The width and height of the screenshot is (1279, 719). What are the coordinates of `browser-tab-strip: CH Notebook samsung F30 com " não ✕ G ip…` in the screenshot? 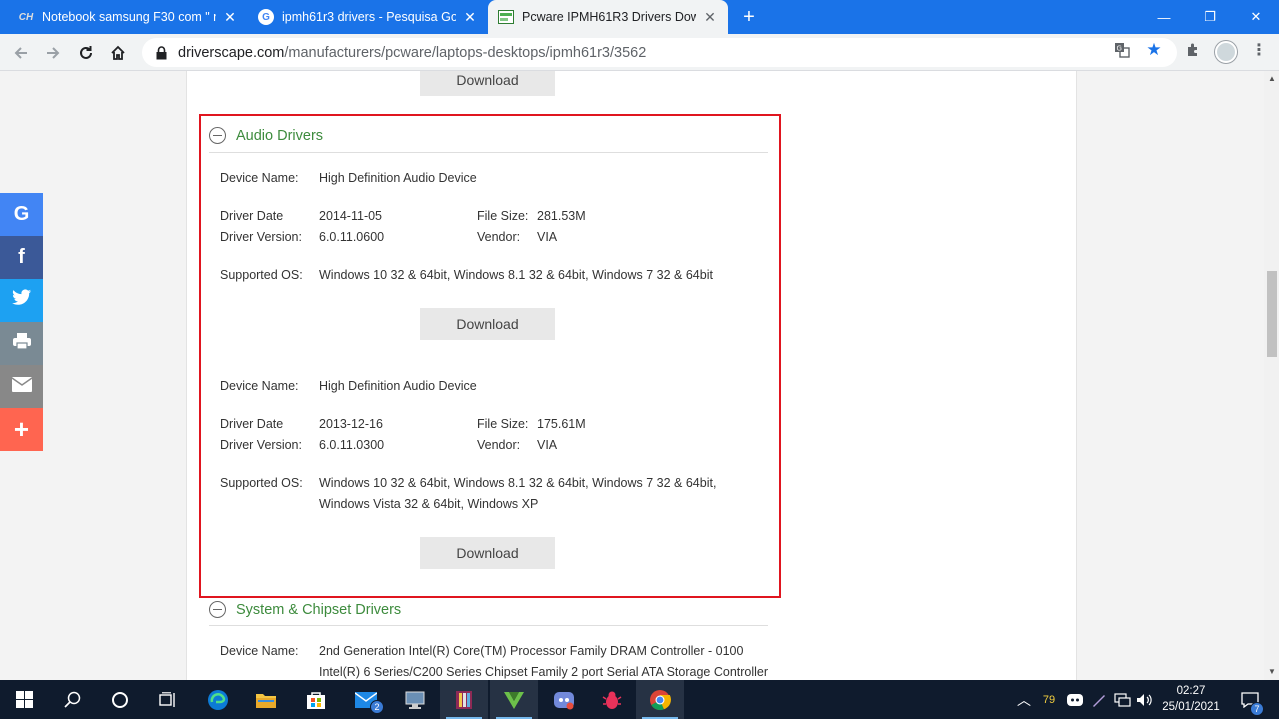 It's located at (639, 17).